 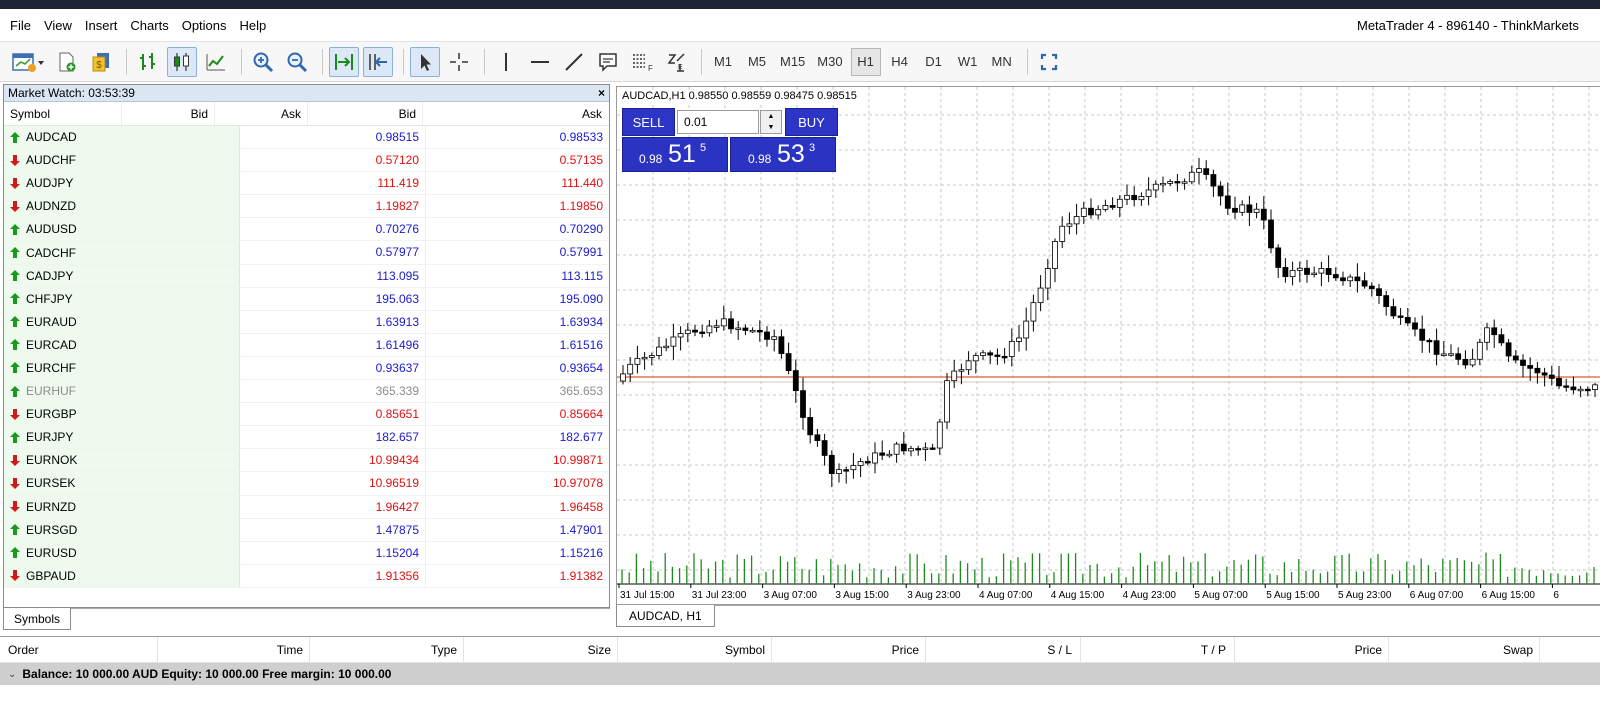 I want to click on zoom-out-button, so click(x=297, y=62).